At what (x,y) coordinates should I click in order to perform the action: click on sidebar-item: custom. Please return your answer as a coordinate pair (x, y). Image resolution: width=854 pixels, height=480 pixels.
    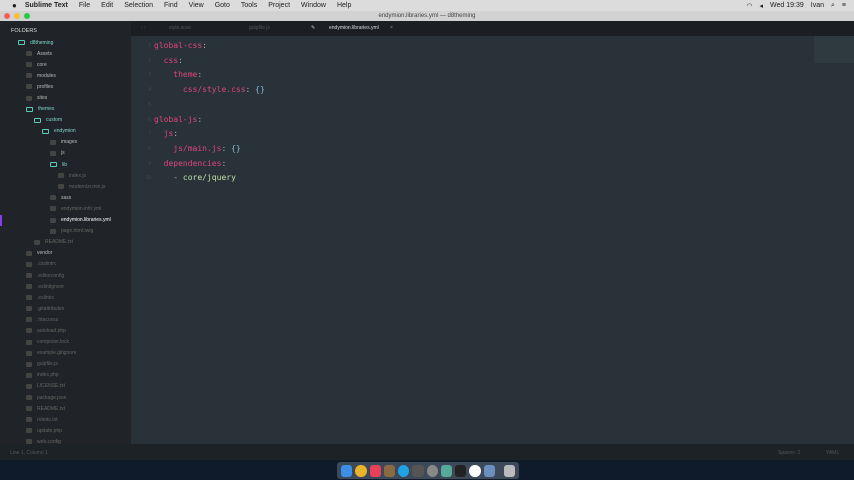
    Looking at the image, I should click on (65, 120).